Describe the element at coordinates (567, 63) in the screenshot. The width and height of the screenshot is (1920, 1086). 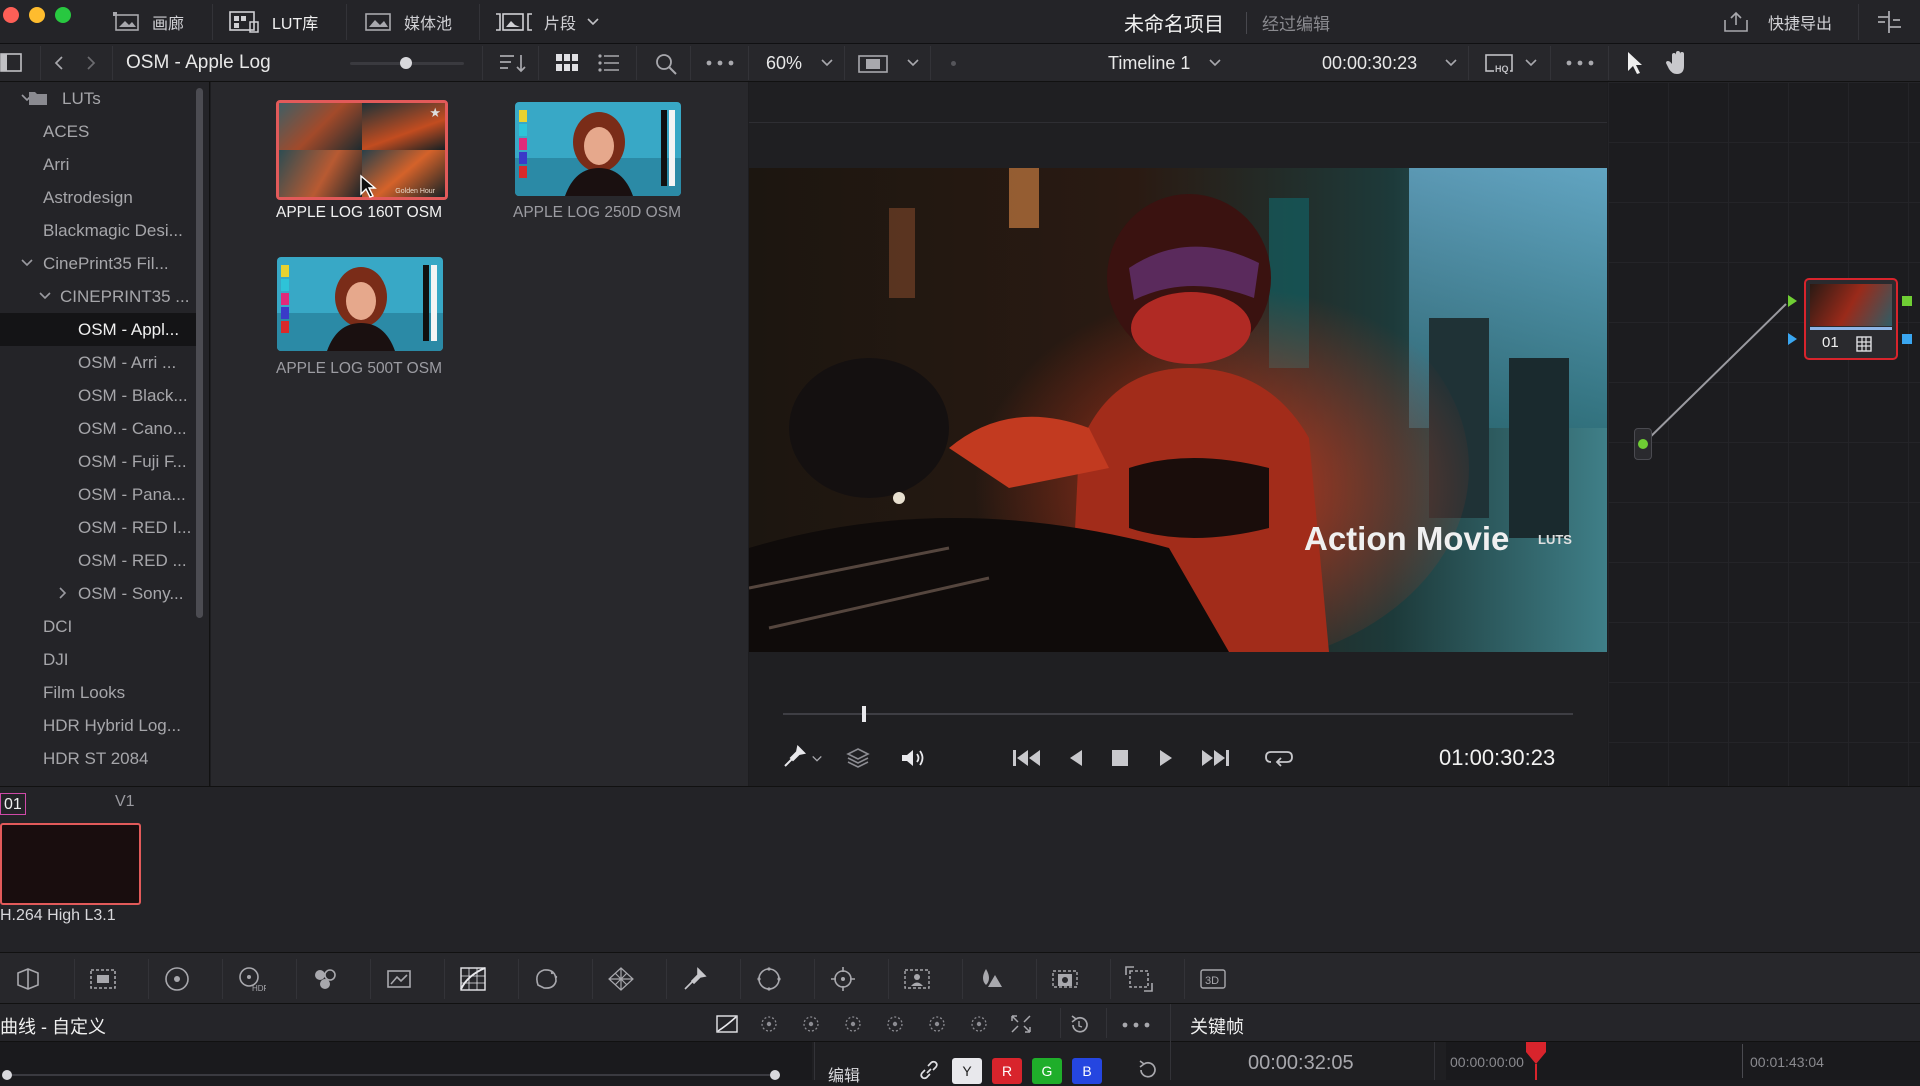
I see `grid-view-icon` at that location.